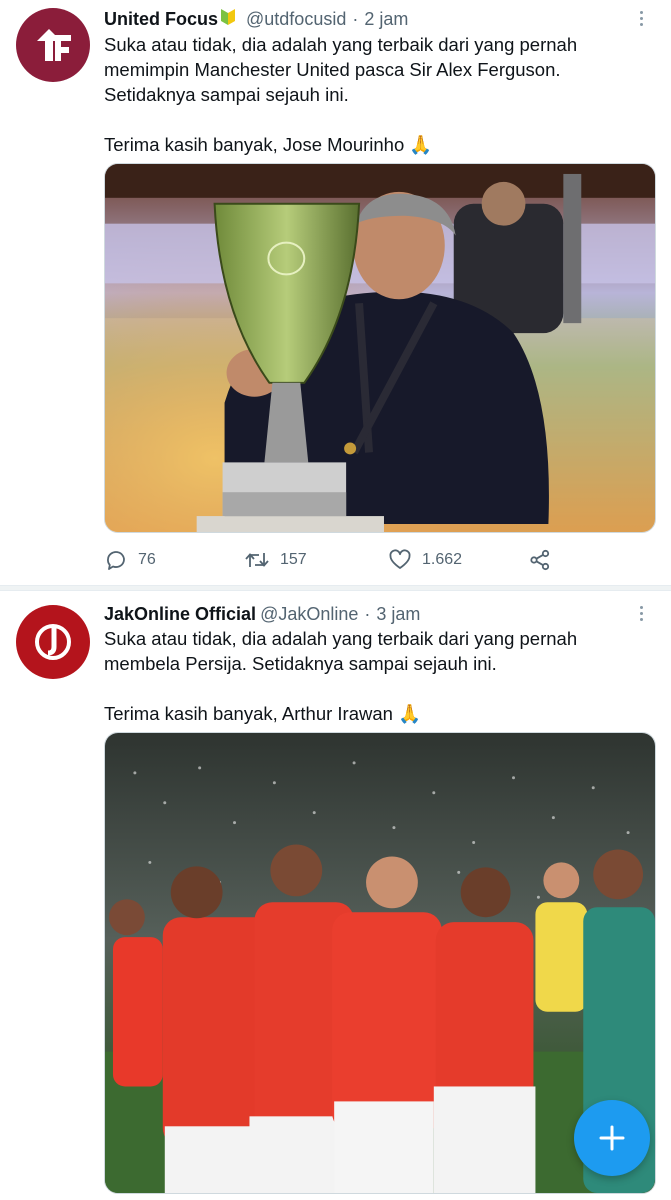 The width and height of the screenshot is (671, 1200). Describe the element at coordinates (442, 559) in the screenshot. I see `like-count: 1.662` at that location.